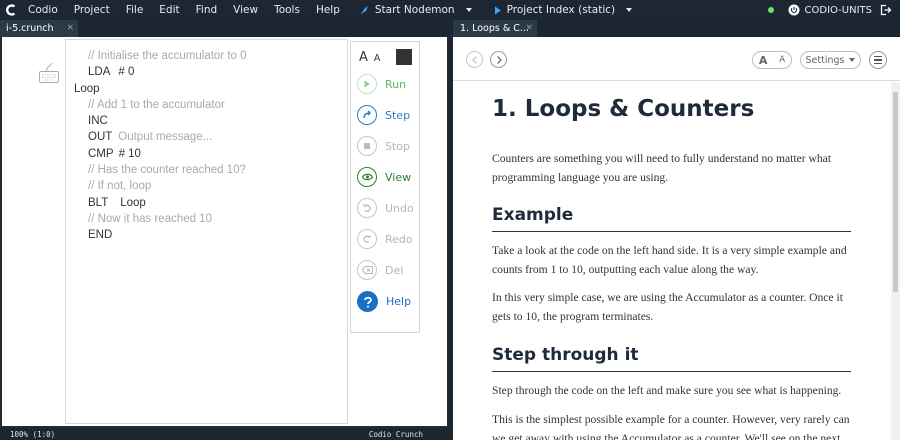 Image resolution: width=900 pixels, height=440 pixels. I want to click on redo-button: Redo, so click(385, 239).